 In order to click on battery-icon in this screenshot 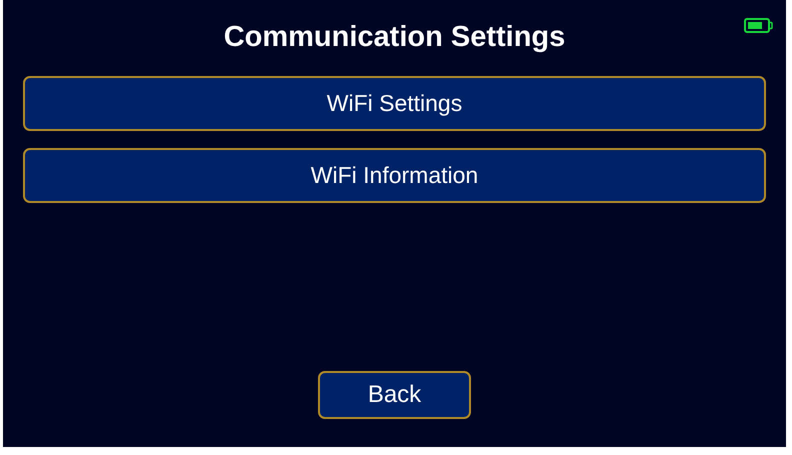, I will do `click(759, 25)`.